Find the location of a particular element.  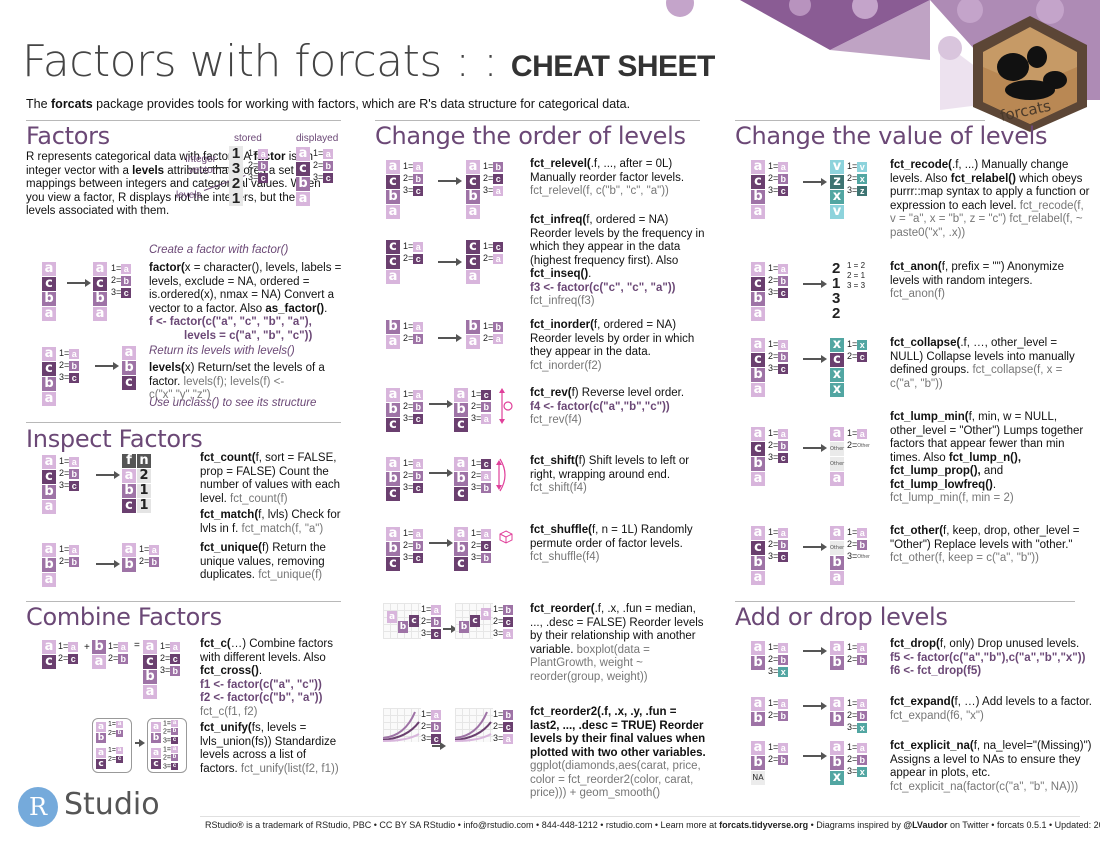

function-name: fct_explicit_na( is located at coordinates (932, 746).